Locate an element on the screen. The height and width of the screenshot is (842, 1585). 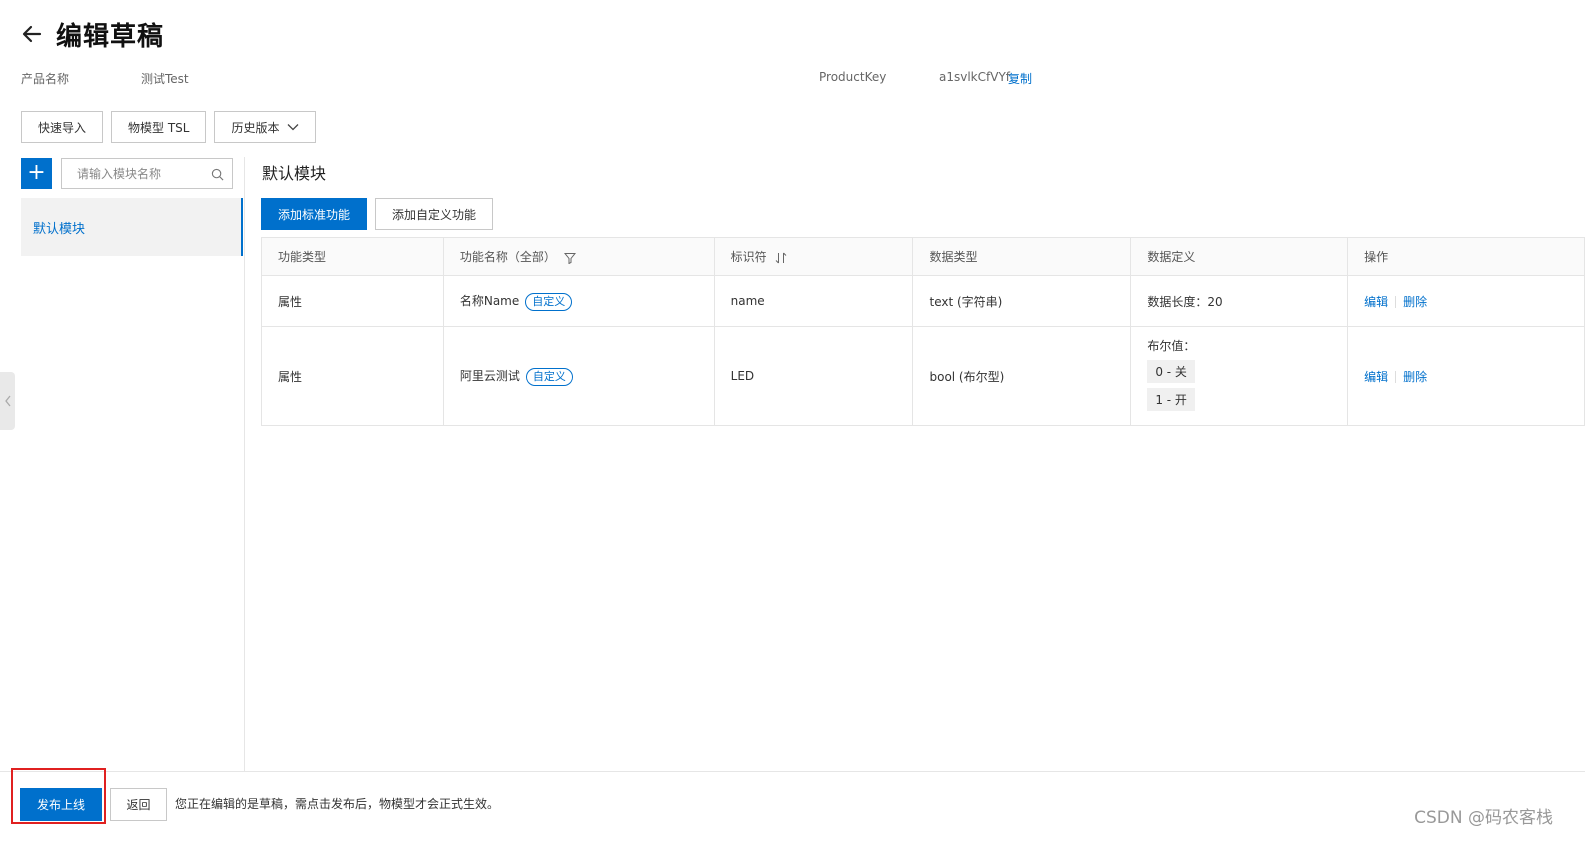
chevron-down-icon is located at coordinates (293, 127).